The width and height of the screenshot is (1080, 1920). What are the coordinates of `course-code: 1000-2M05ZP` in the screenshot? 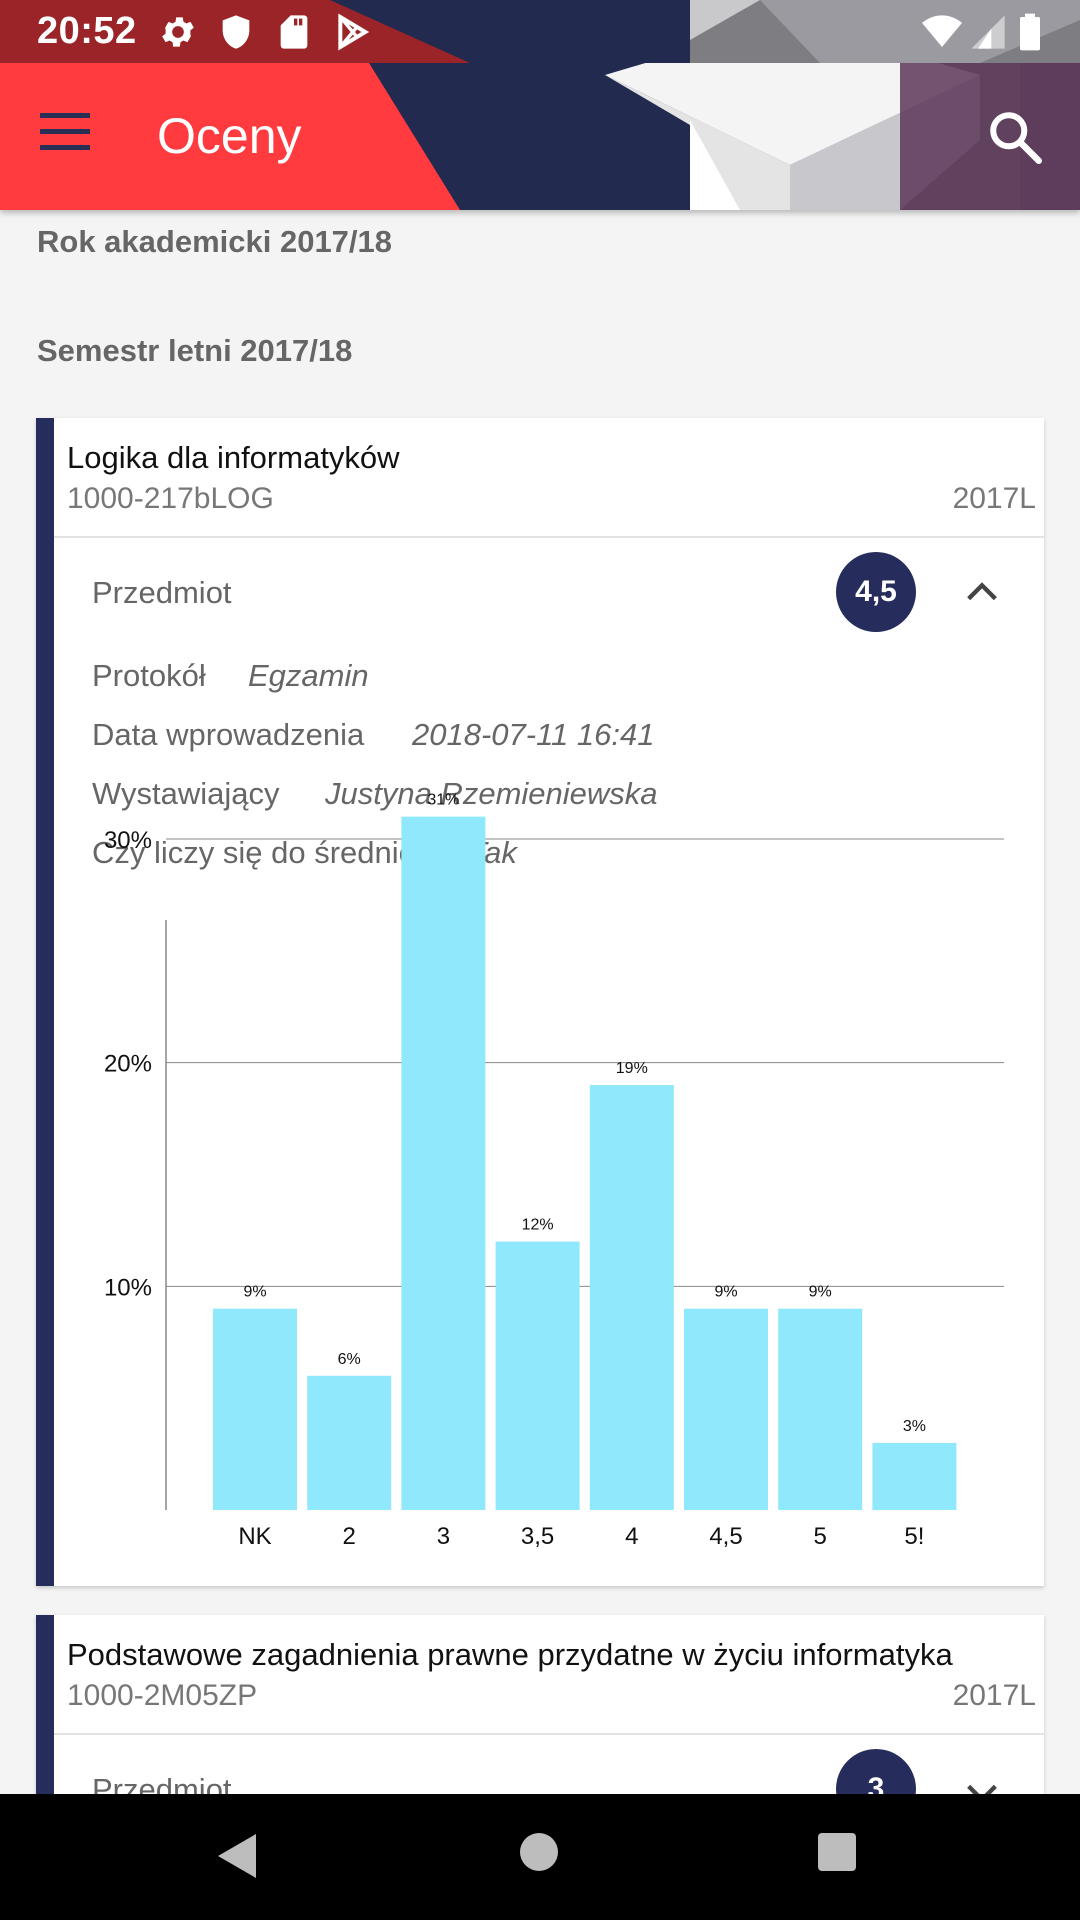 It's located at (162, 1695).